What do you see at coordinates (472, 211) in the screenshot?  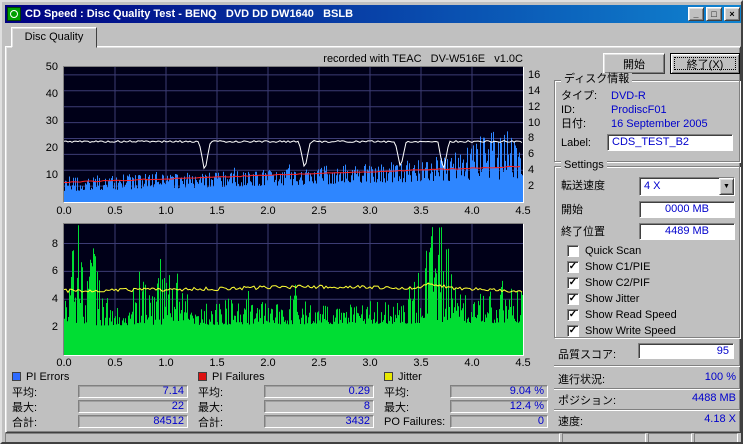 I see `axis-tick-label: 4.0` at bounding box center [472, 211].